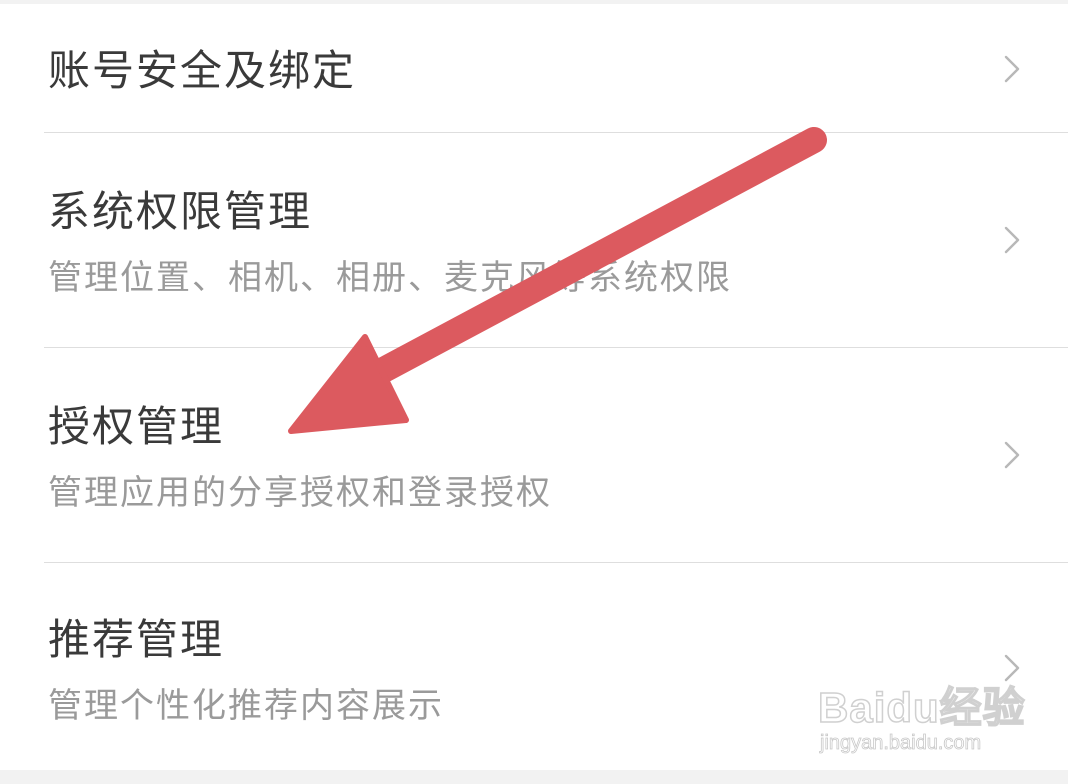 This screenshot has width=1068, height=784. What do you see at coordinates (901, 743) in the screenshot?
I see `watermark-url: jingyan.baidu.com` at bounding box center [901, 743].